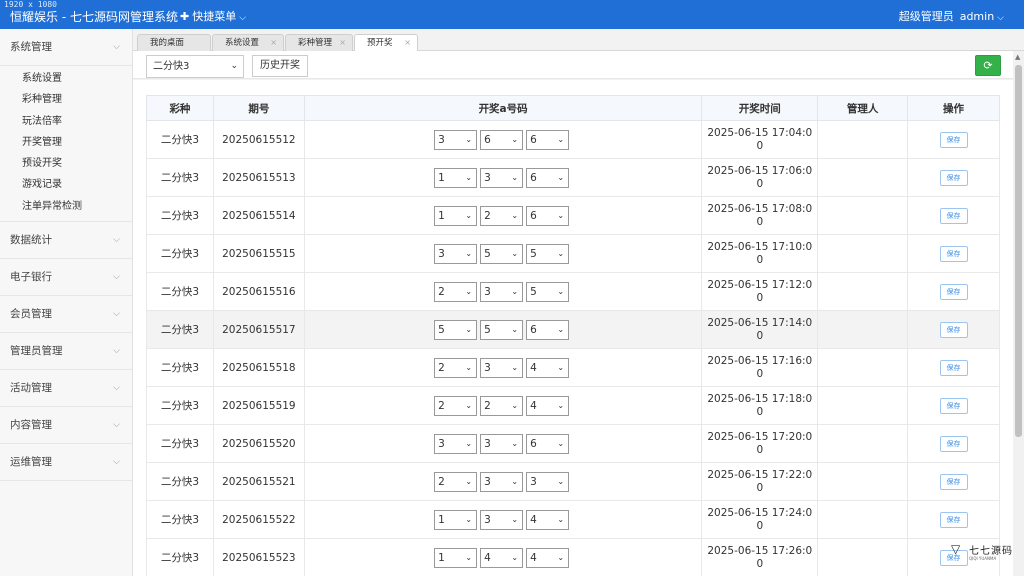  Describe the element at coordinates (66, 315) in the screenshot. I see `sidebar-group-member: 会员管理 ⌵` at that location.